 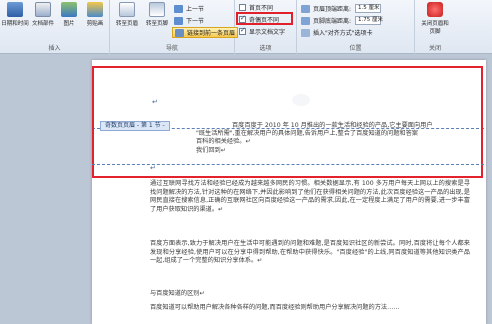 I want to click on navigation-group: 转至页眉 转至页脚 上一节 下一节 链接到前一条页眉 导航, so click(x=174, y=27).